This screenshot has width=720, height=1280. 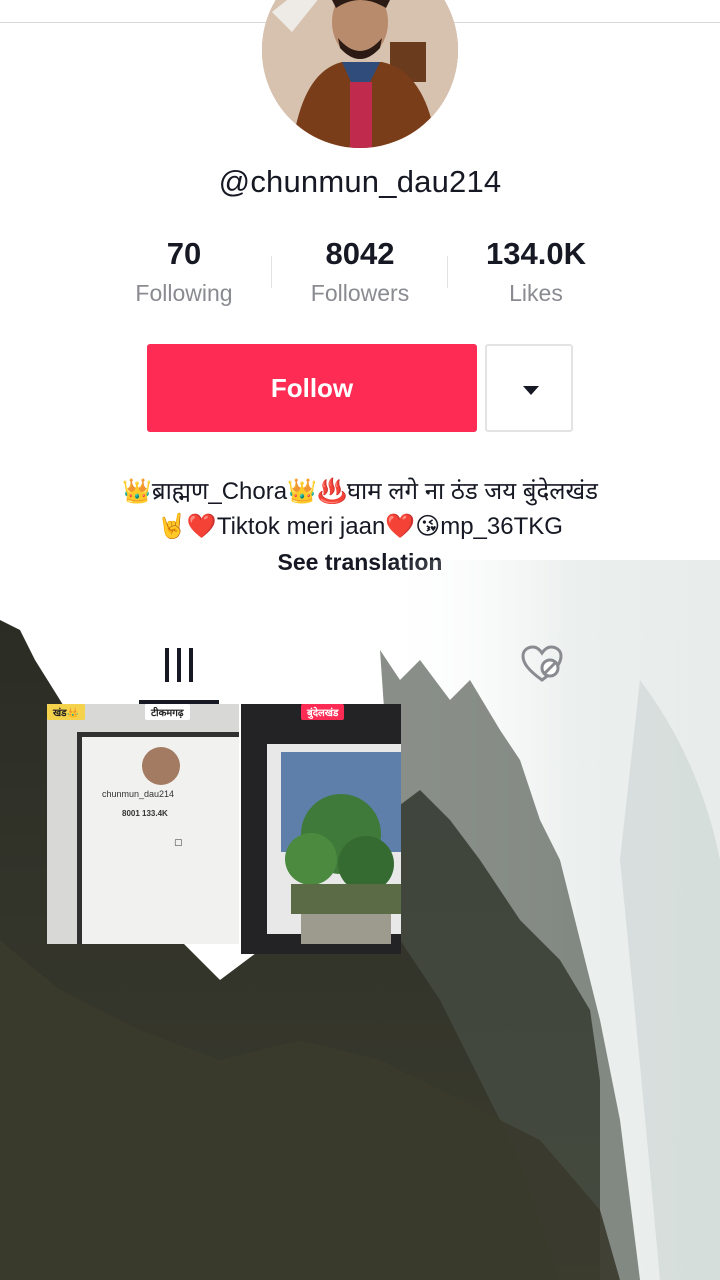 I want to click on videos-tab, so click(x=179, y=665).